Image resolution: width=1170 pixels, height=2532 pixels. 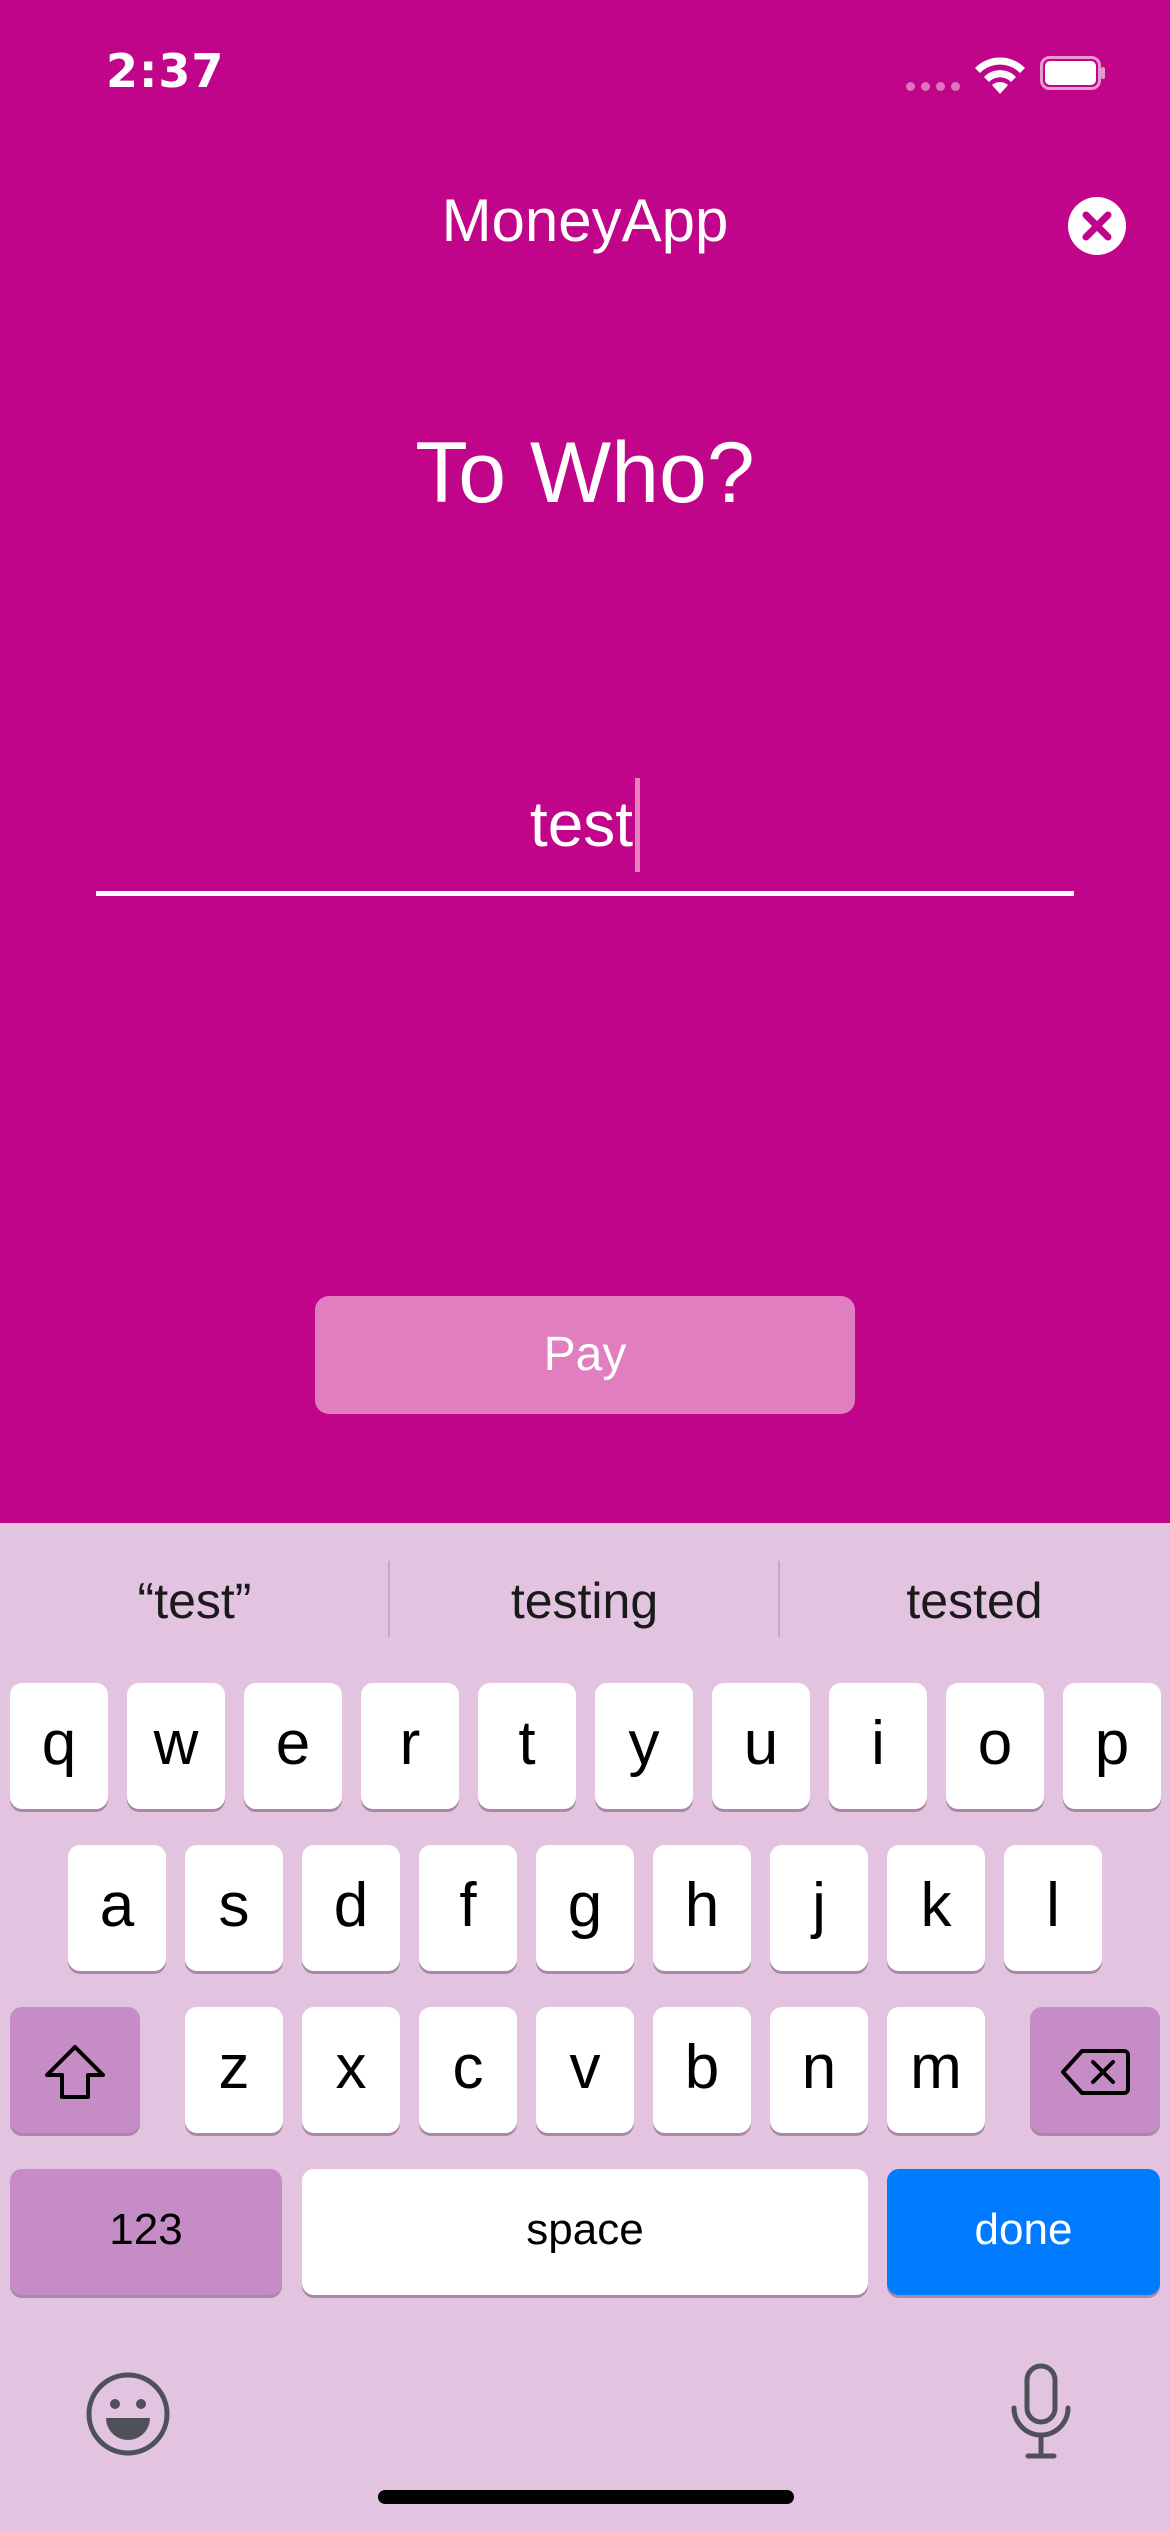 What do you see at coordinates (702, 1908) in the screenshot?
I see `key-h: h` at bounding box center [702, 1908].